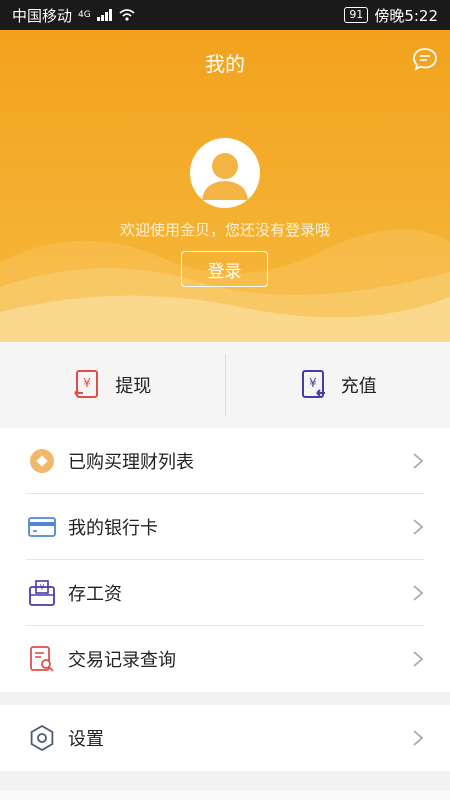 The height and width of the screenshot is (800, 450). Describe the element at coordinates (406, 15) in the screenshot. I see `clock: 傍晚5:22` at that location.